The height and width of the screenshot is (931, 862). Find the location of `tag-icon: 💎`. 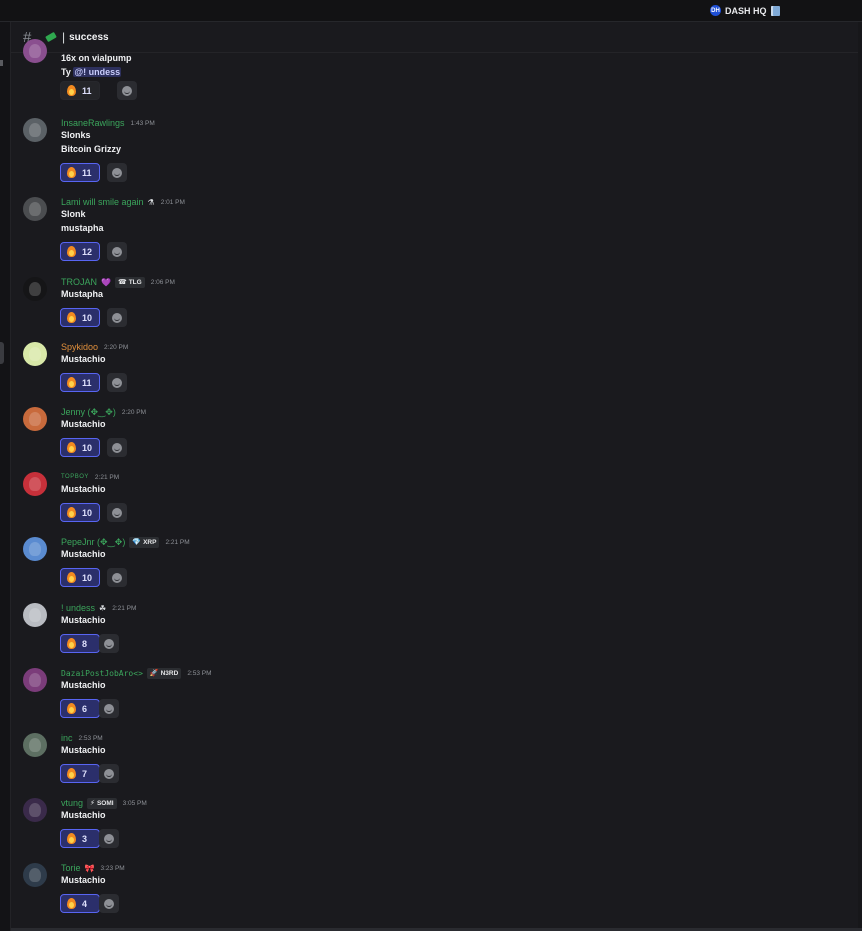

tag-icon: 💎 is located at coordinates (137, 542).